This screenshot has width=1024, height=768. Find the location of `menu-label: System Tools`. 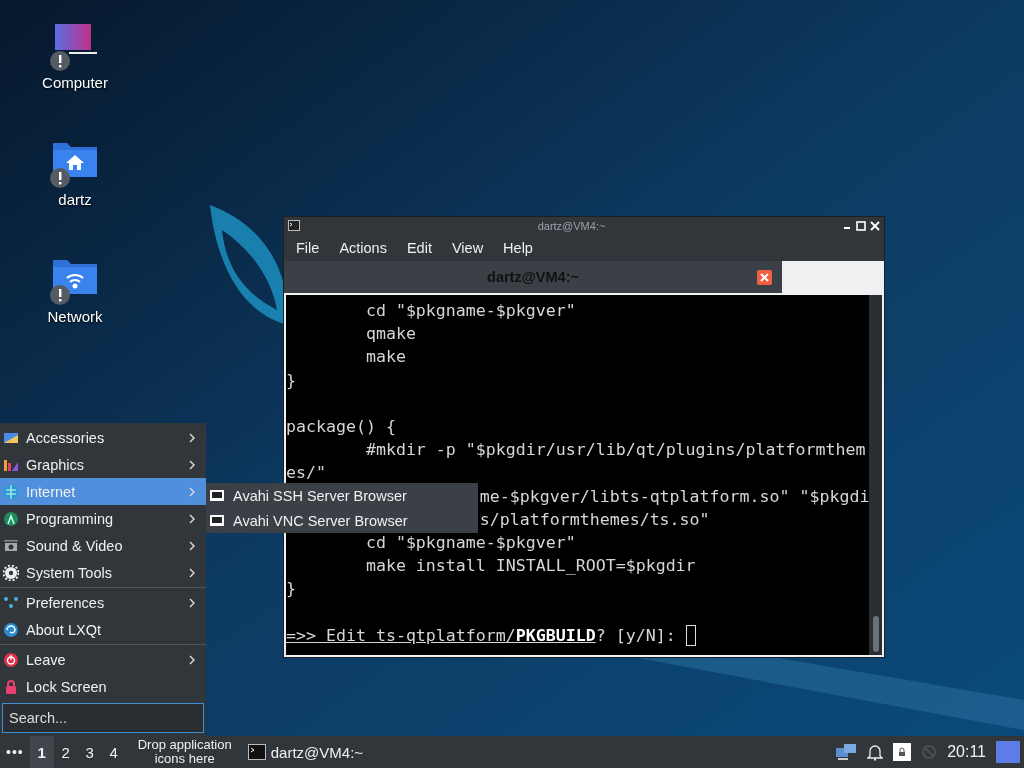

menu-label: System Tools is located at coordinates (69, 572).